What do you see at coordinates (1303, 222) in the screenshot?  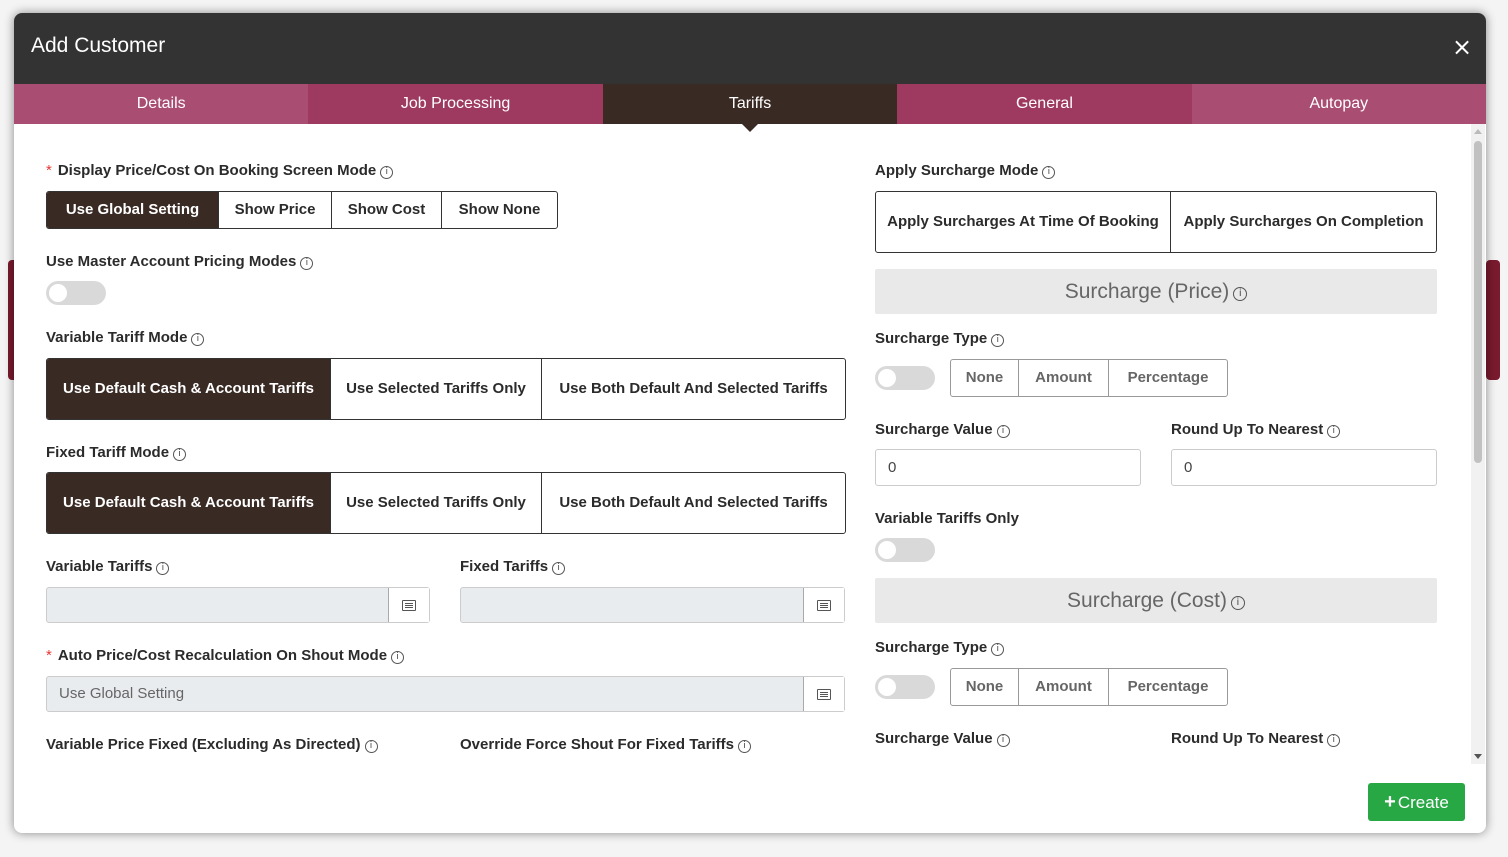 I see `option-apply-on-completion: Apply Surcharges On Completion` at bounding box center [1303, 222].